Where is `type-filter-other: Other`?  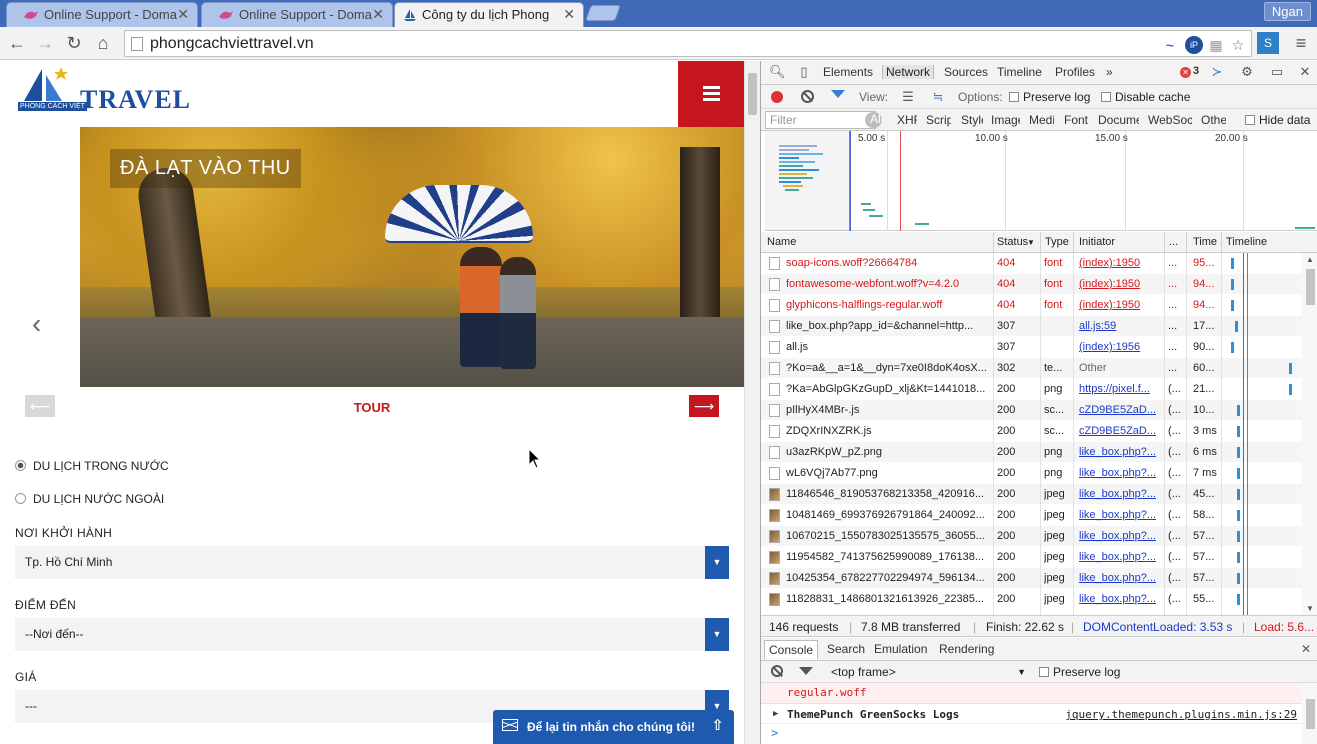 type-filter-other: Other is located at coordinates (1213, 120).